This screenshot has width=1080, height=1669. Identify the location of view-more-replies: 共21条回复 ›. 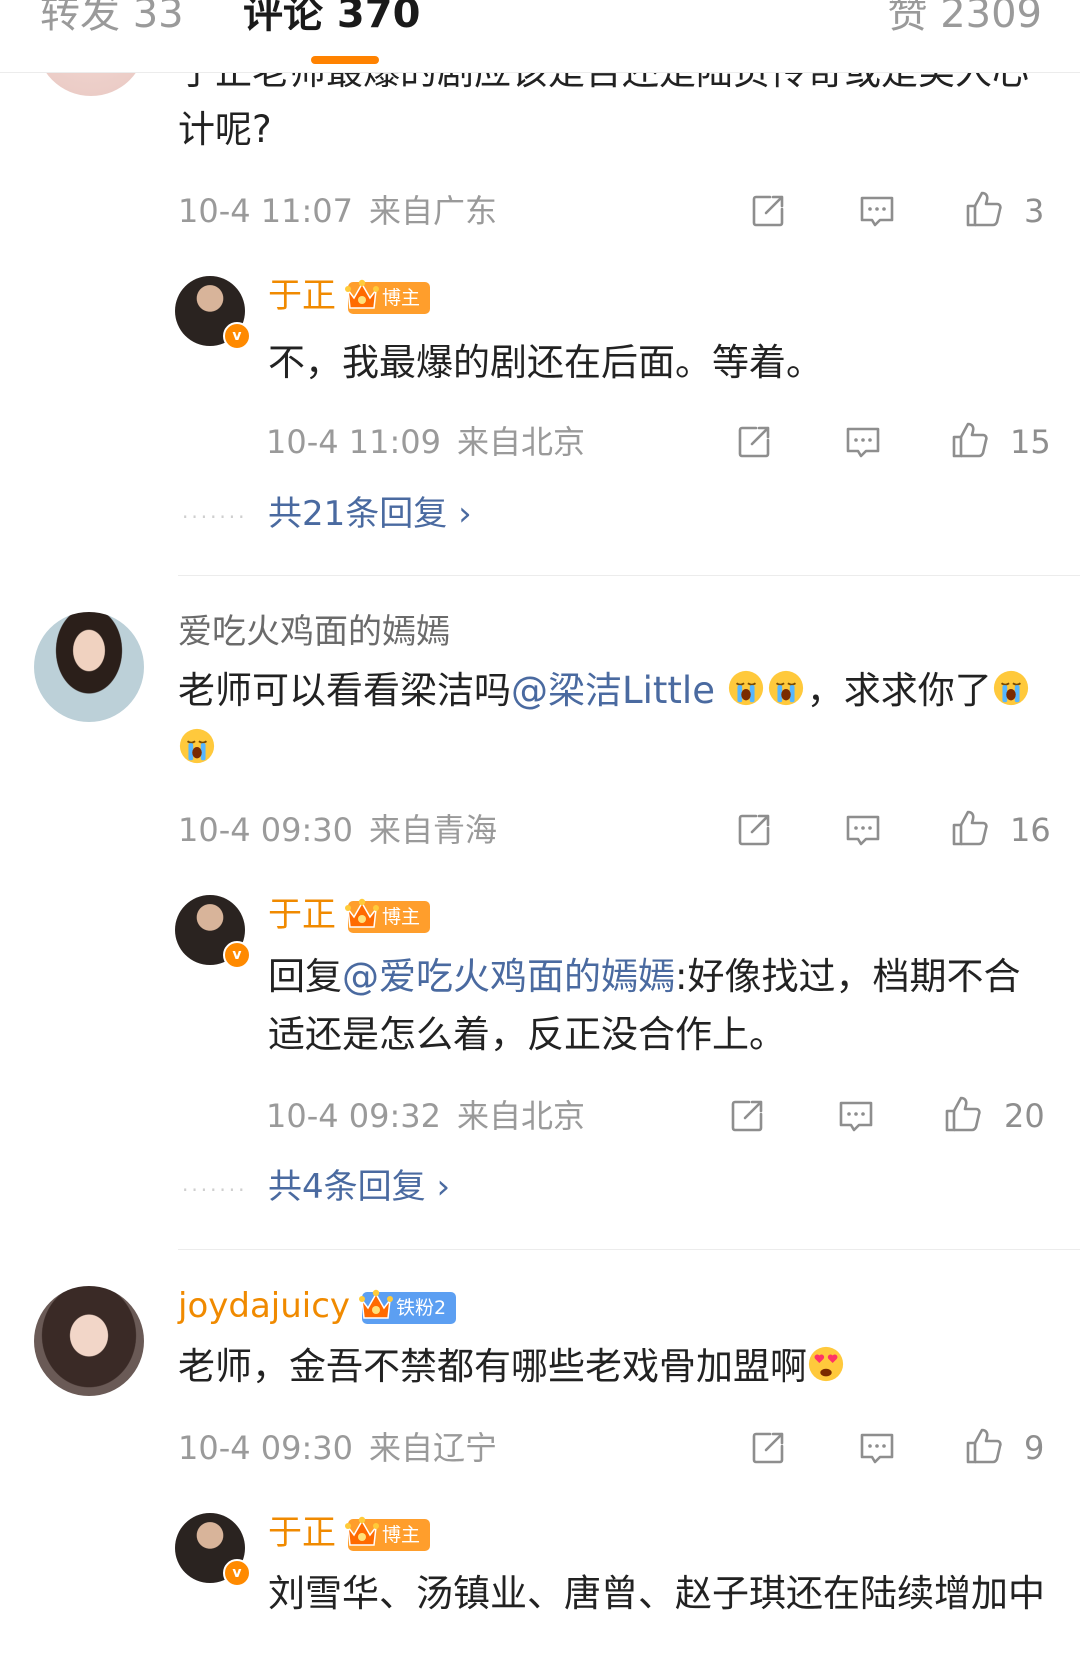
(370, 514).